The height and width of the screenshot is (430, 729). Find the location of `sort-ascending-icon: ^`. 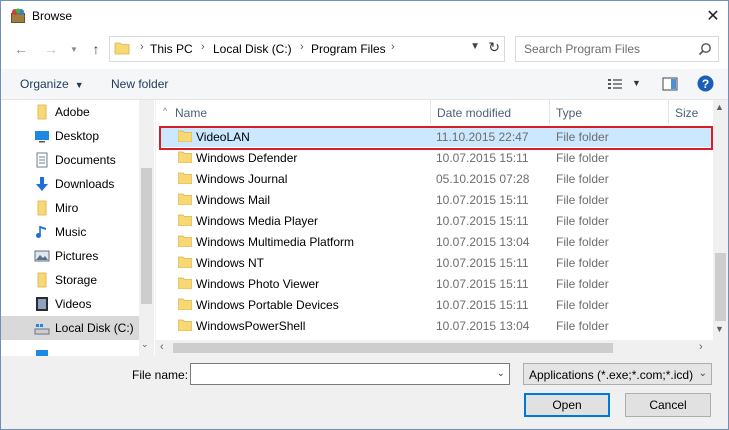

sort-ascending-icon: ^ is located at coordinates (165, 111).